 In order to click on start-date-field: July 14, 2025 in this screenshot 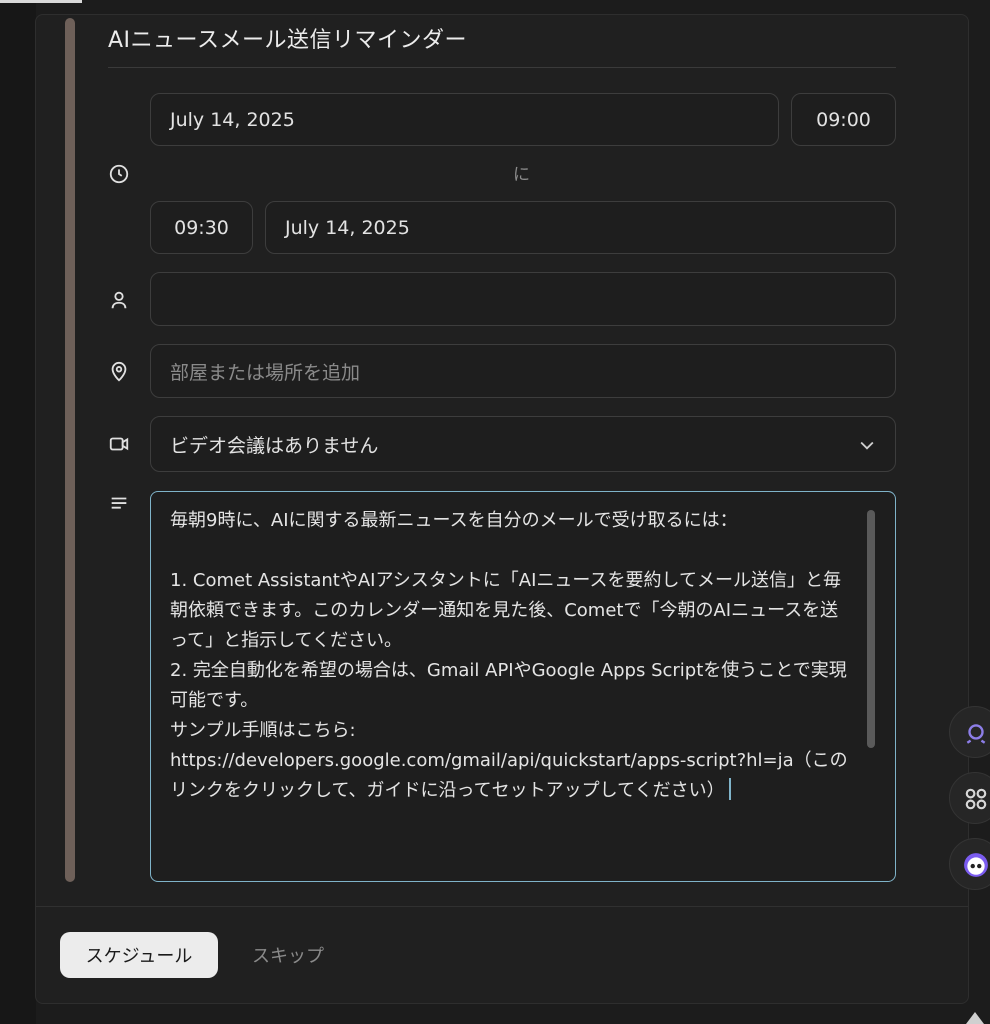, I will do `click(464, 119)`.